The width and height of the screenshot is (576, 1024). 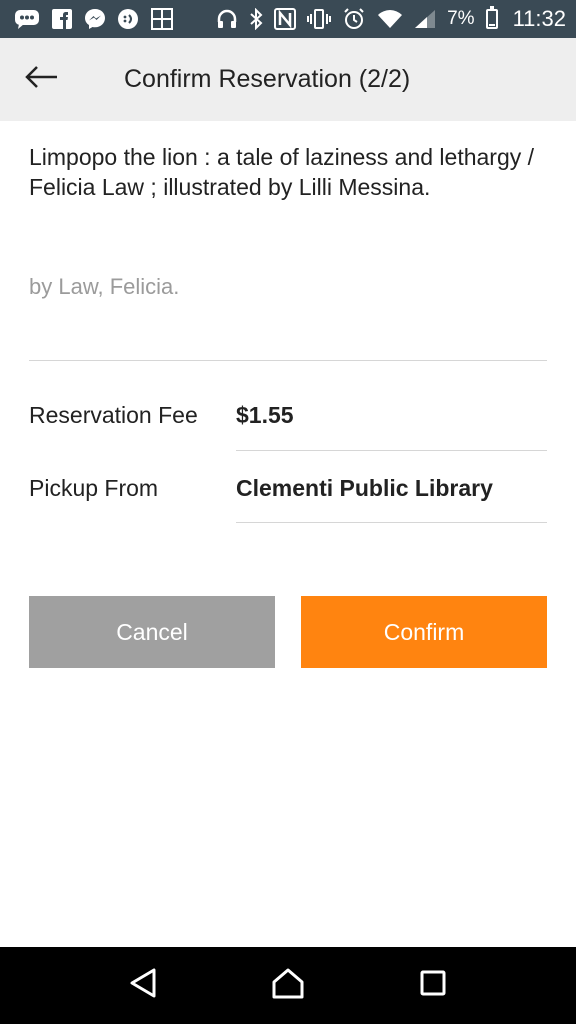 I want to click on status-right-icons: 7% 11:32, so click(x=391, y=19).